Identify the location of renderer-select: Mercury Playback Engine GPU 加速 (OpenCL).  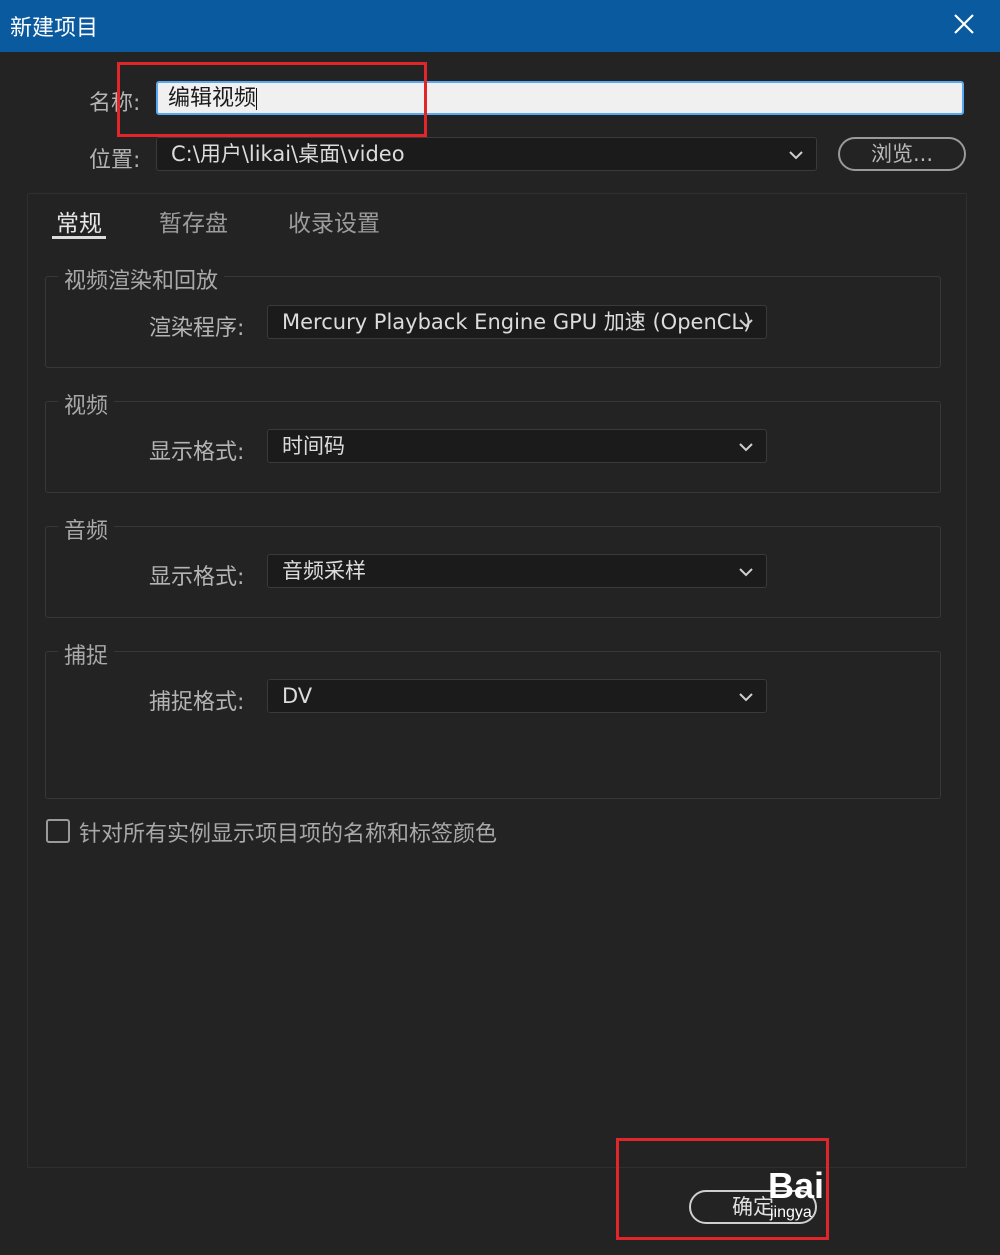
(517, 322).